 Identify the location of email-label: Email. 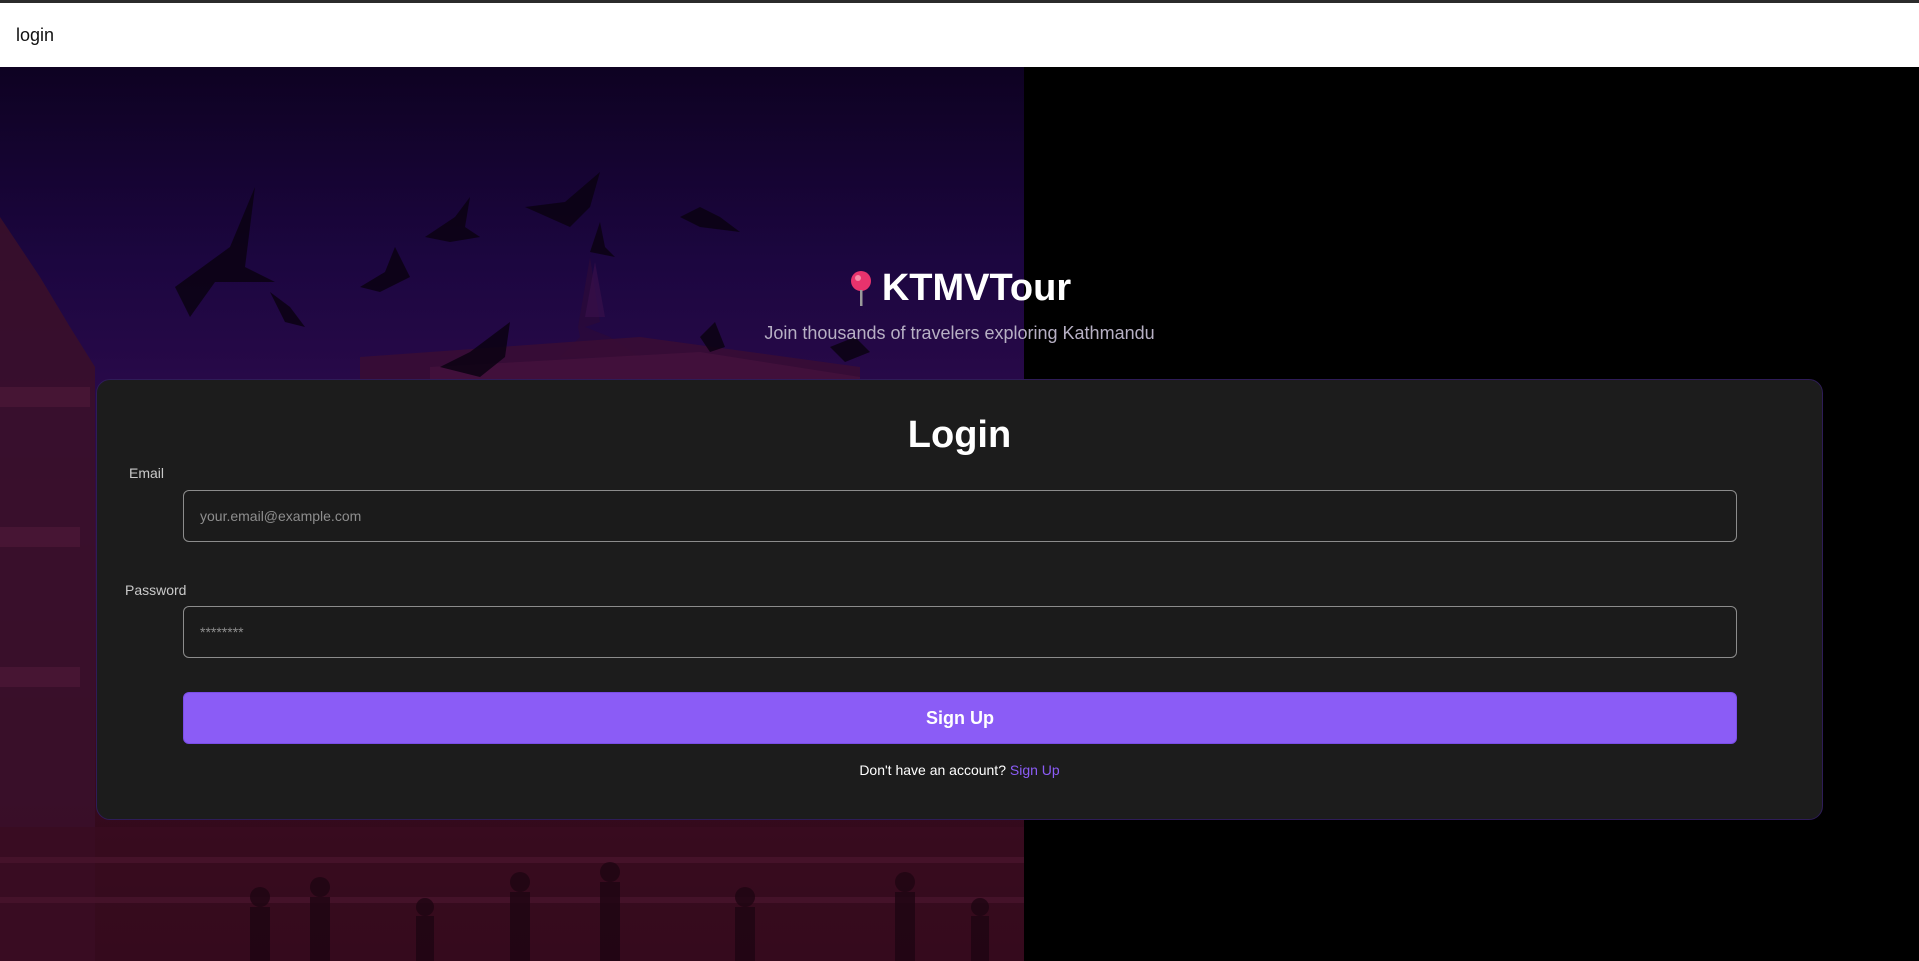
(147, 473).